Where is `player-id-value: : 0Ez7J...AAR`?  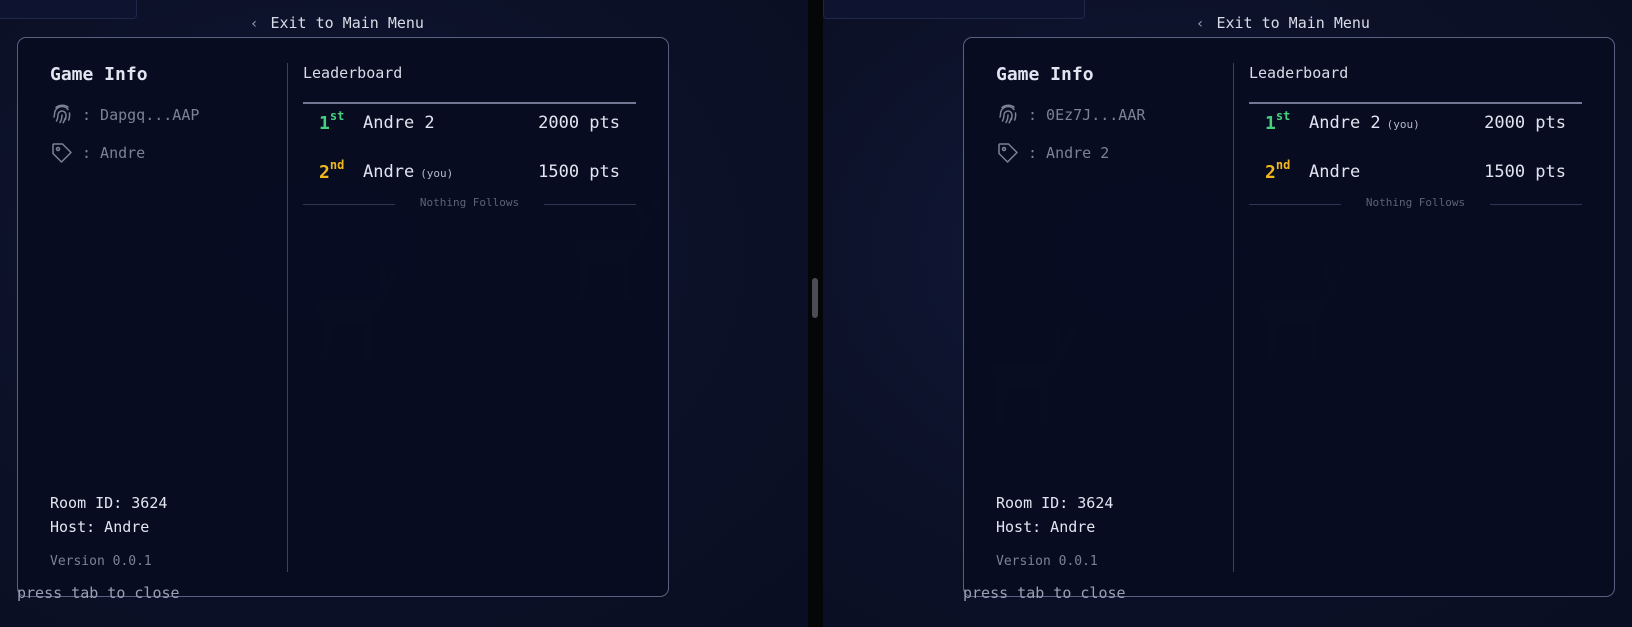
player-id-value: : 0Ez7J...AAR is located at coordinates (1087, 115).